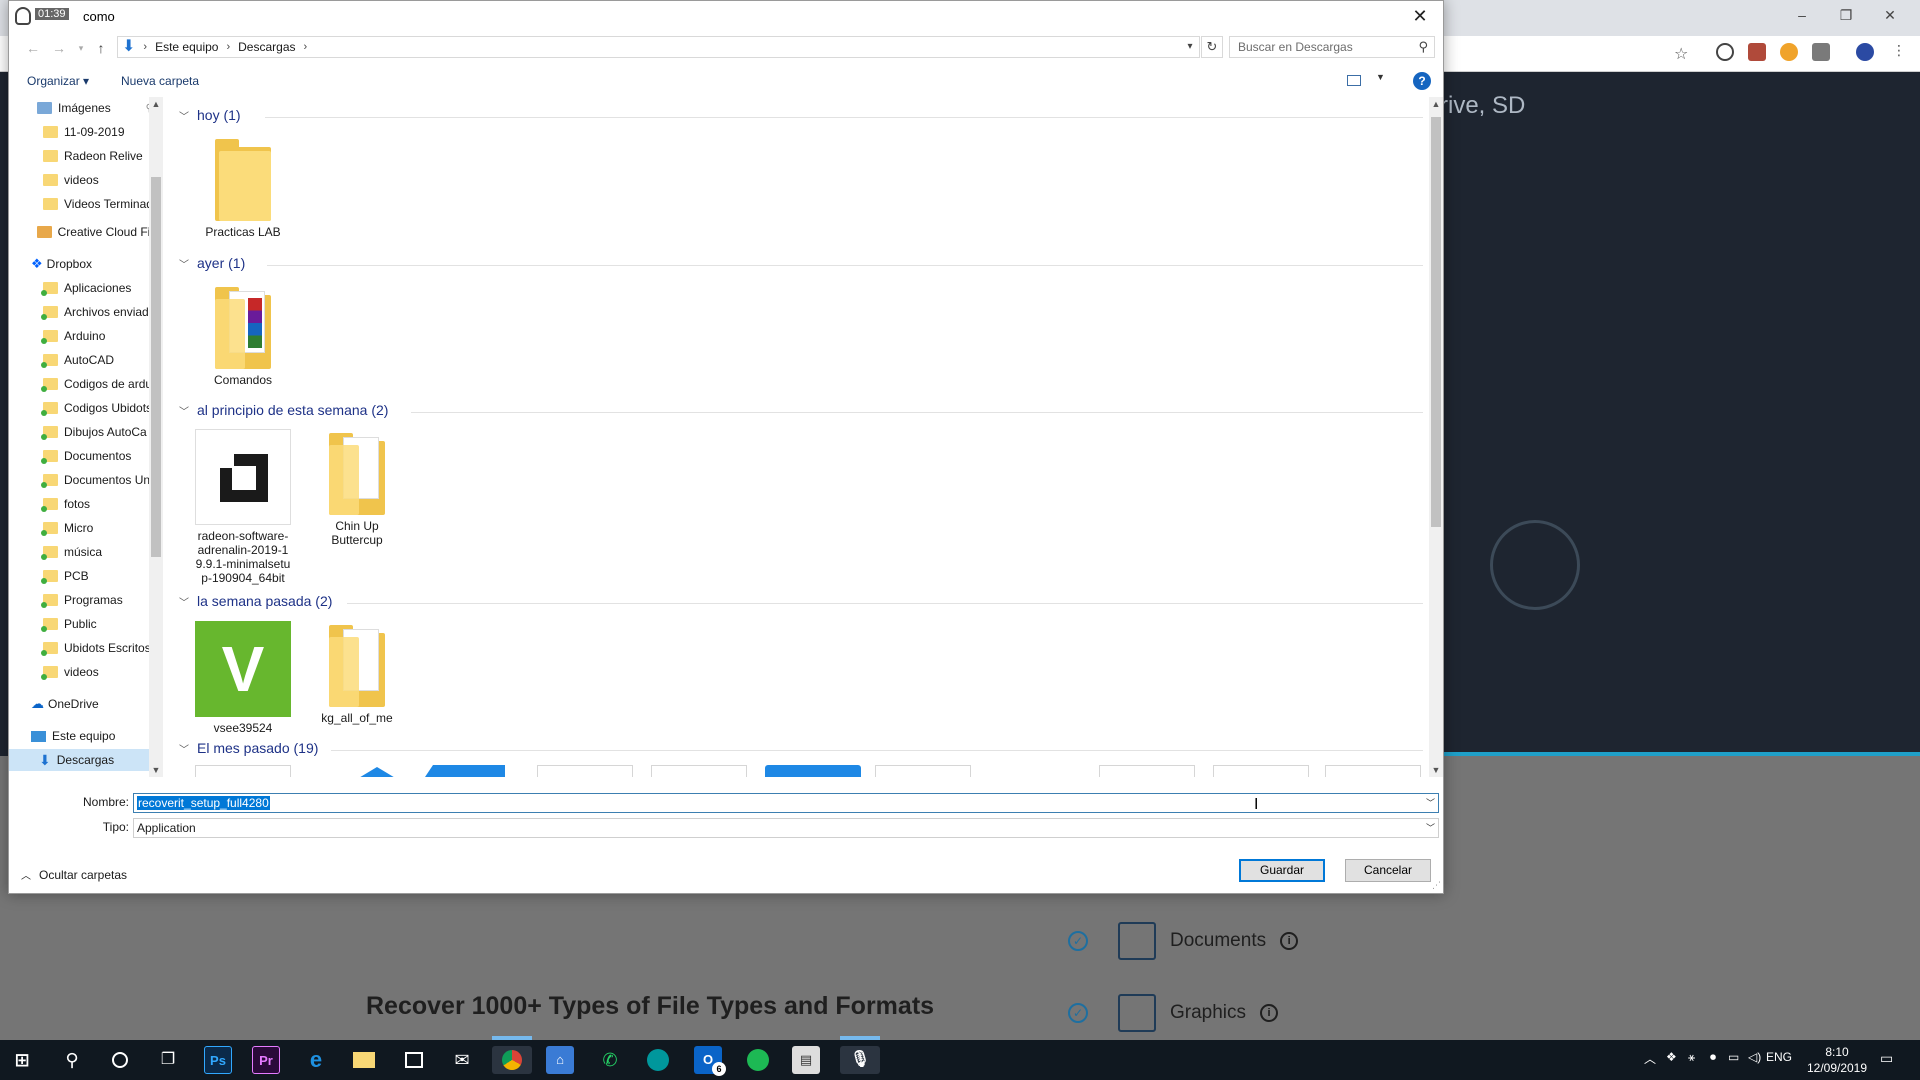  What do you see at coordinates (1650, 1058) in the screenshot?
I see `show-hidden-icons: ︿` at bounding box center [1650, 1058].